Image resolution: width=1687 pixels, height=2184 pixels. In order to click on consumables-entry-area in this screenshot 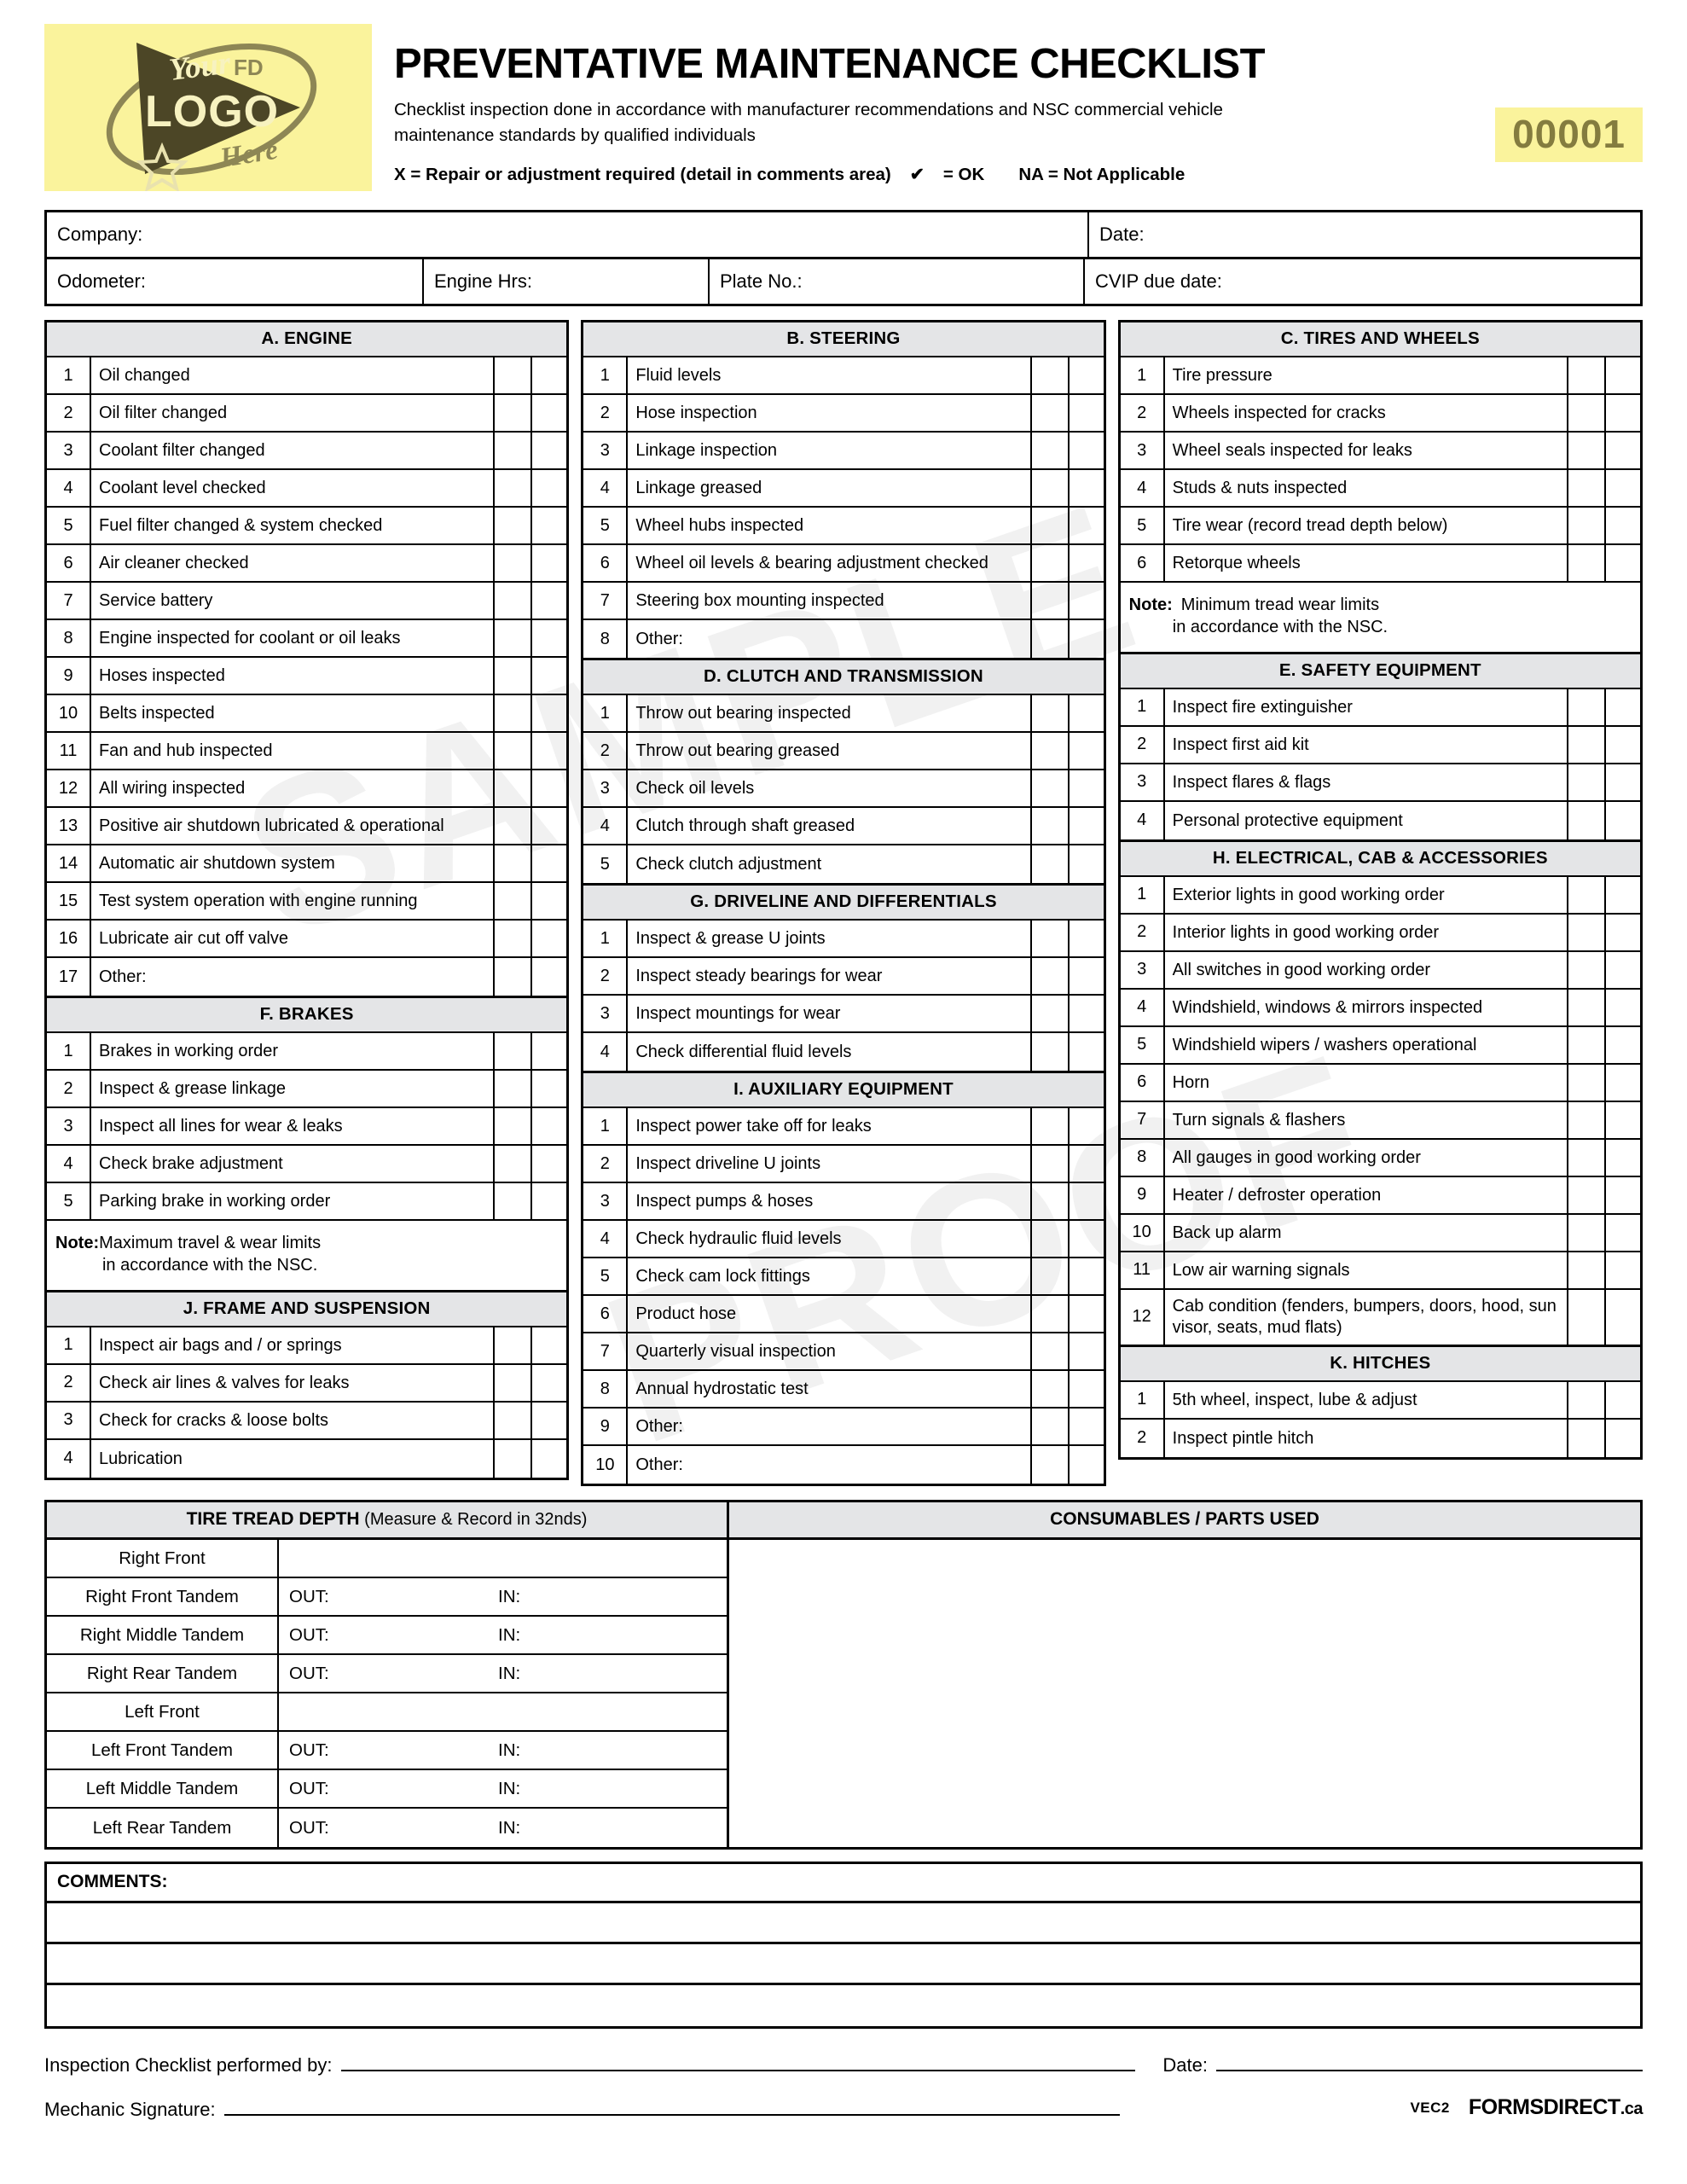, I will do `click(1184, 1694)`.